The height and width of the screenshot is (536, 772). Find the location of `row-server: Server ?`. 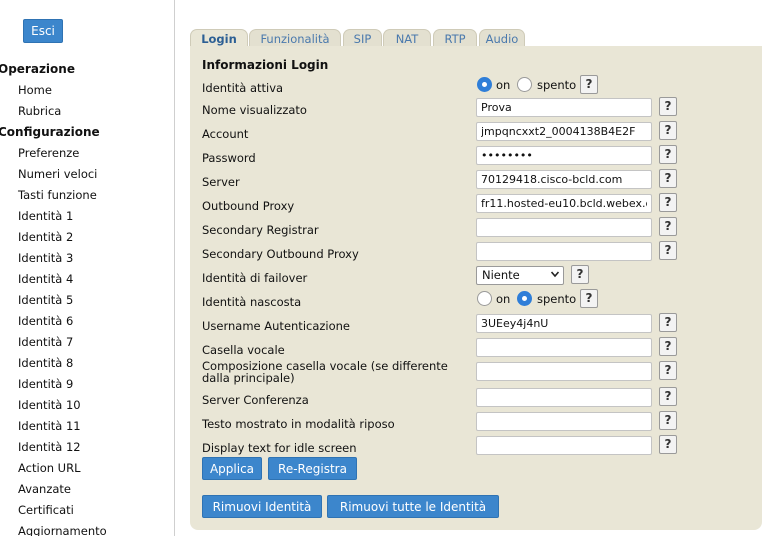

row-server: Server ? is located at coordinates (482, 181).